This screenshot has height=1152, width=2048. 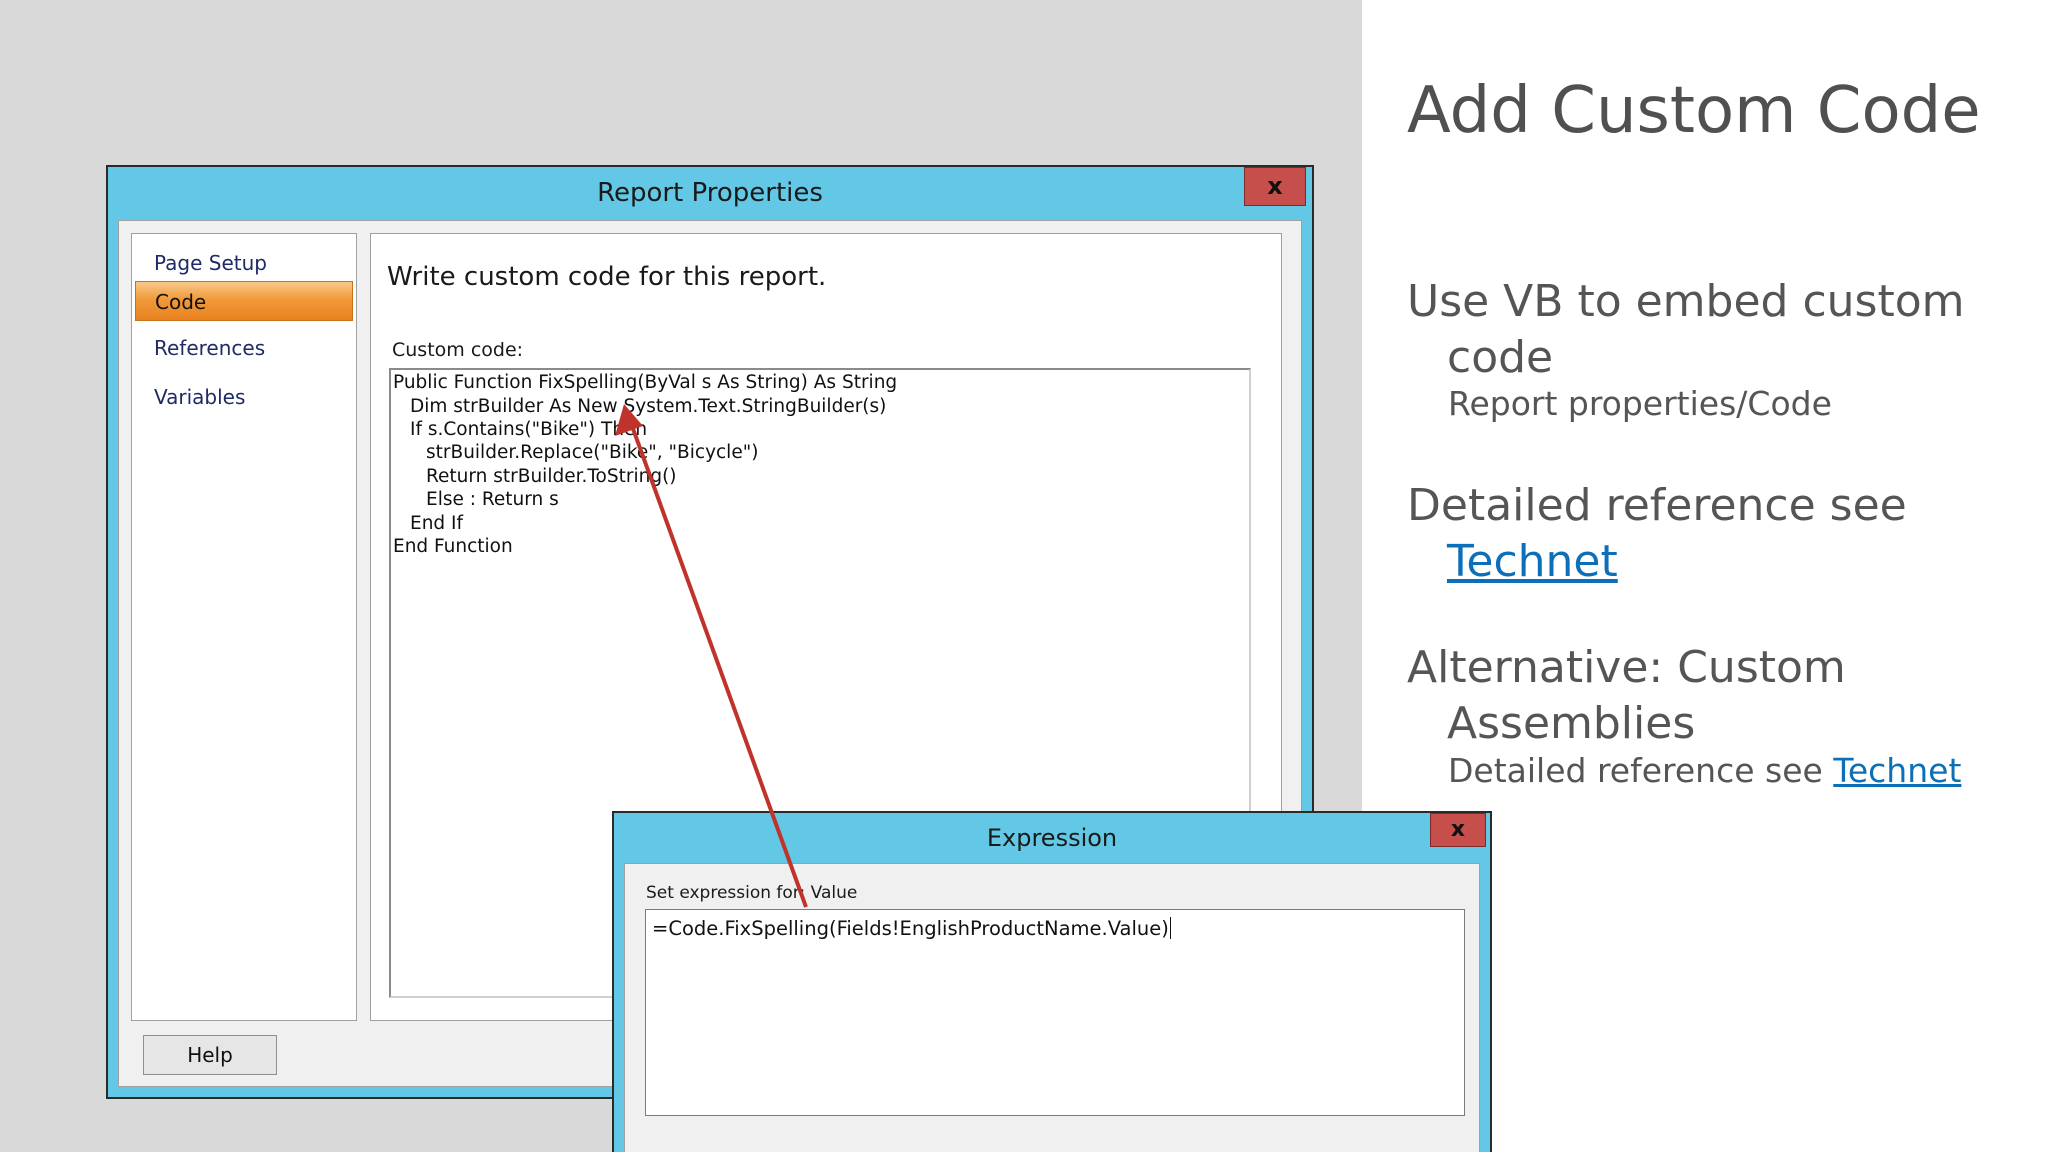 What do you see at coordinates (1571, 723) in the screenshot?
I see `bullet-text: Assemblies` at bounding box center [1571, 723].